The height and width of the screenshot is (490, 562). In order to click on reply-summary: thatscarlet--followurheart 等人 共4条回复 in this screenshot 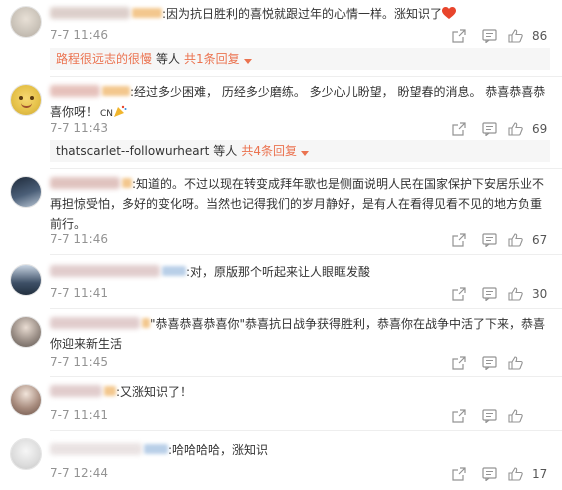, I will do `click(300, 151)`.